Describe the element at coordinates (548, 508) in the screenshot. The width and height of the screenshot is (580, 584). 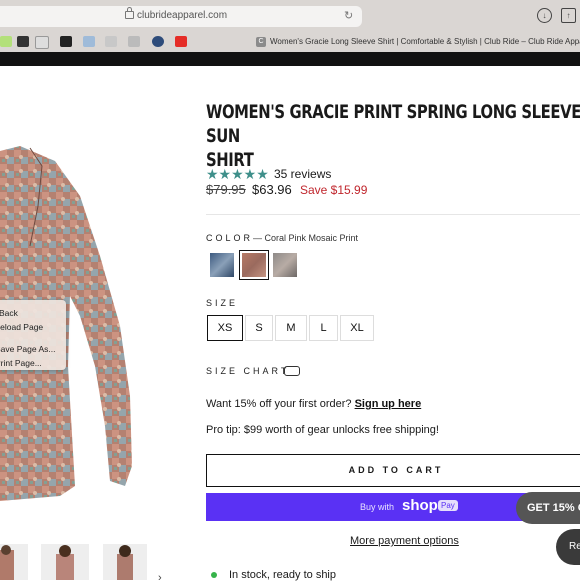
I see `discount-popup-button: GET 15% O` at that location.